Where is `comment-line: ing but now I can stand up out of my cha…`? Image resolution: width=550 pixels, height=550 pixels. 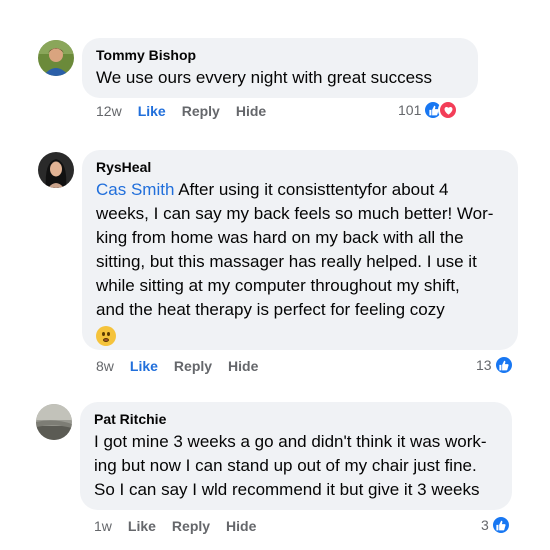
comment-line: ing but now I can stand up out of my cha… is located at coordinates (285, 465).